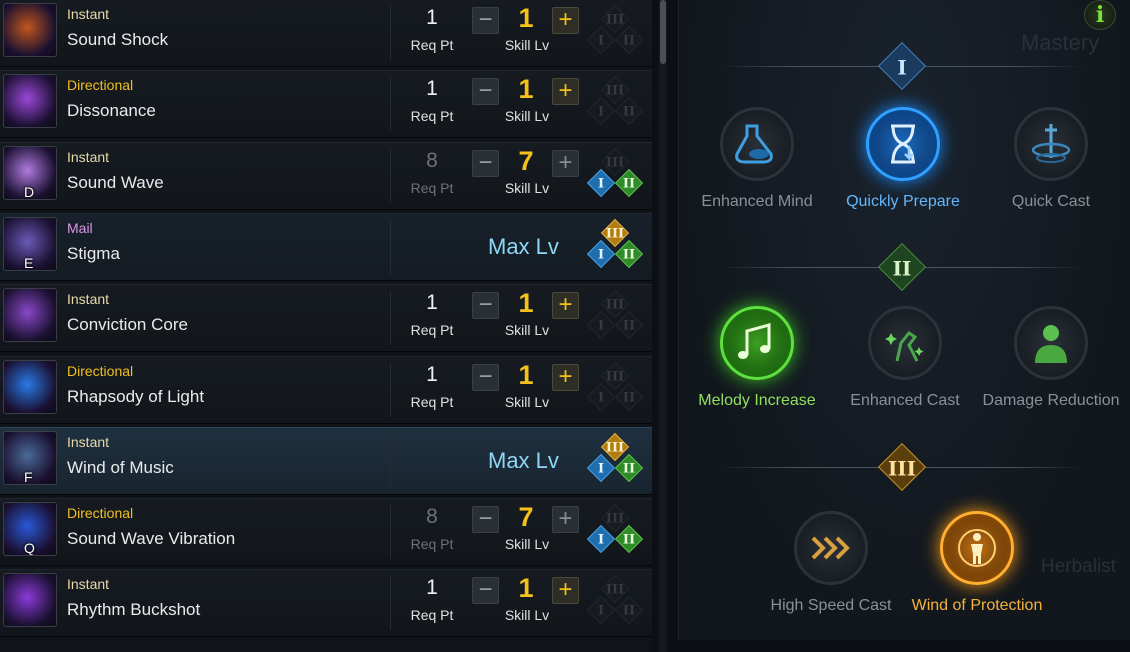 The width and height of the screenshot is (1130, 652). I want to click on skill-row: E Mail Stigma Max Lv III I II, so click(326, 246).